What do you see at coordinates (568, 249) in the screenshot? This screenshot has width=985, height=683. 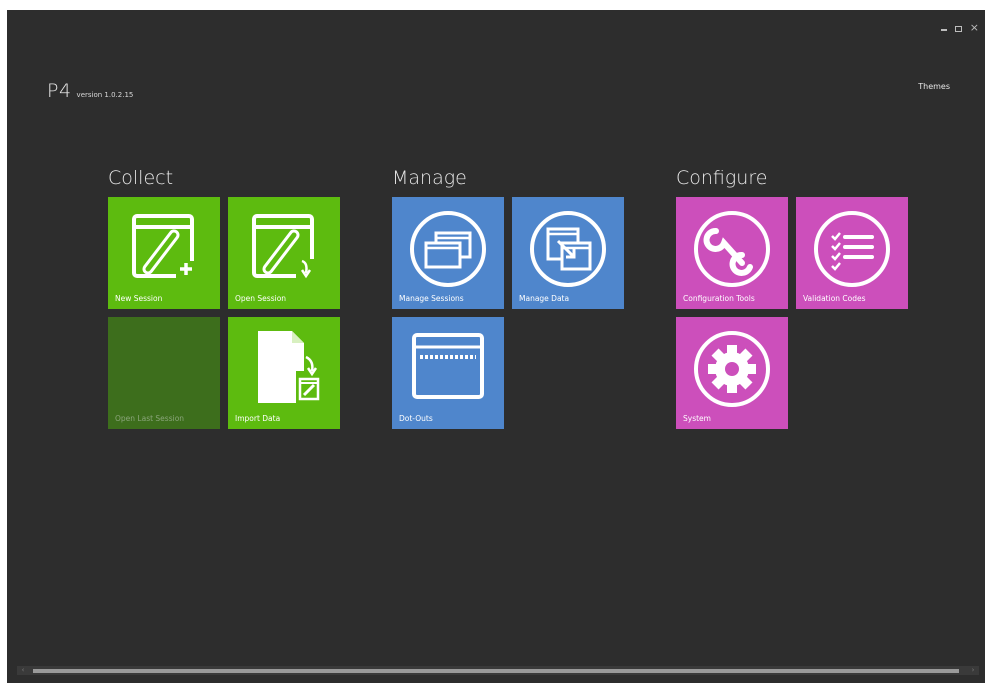 I see `manage-data-icon` at bounding box center [568, 249].